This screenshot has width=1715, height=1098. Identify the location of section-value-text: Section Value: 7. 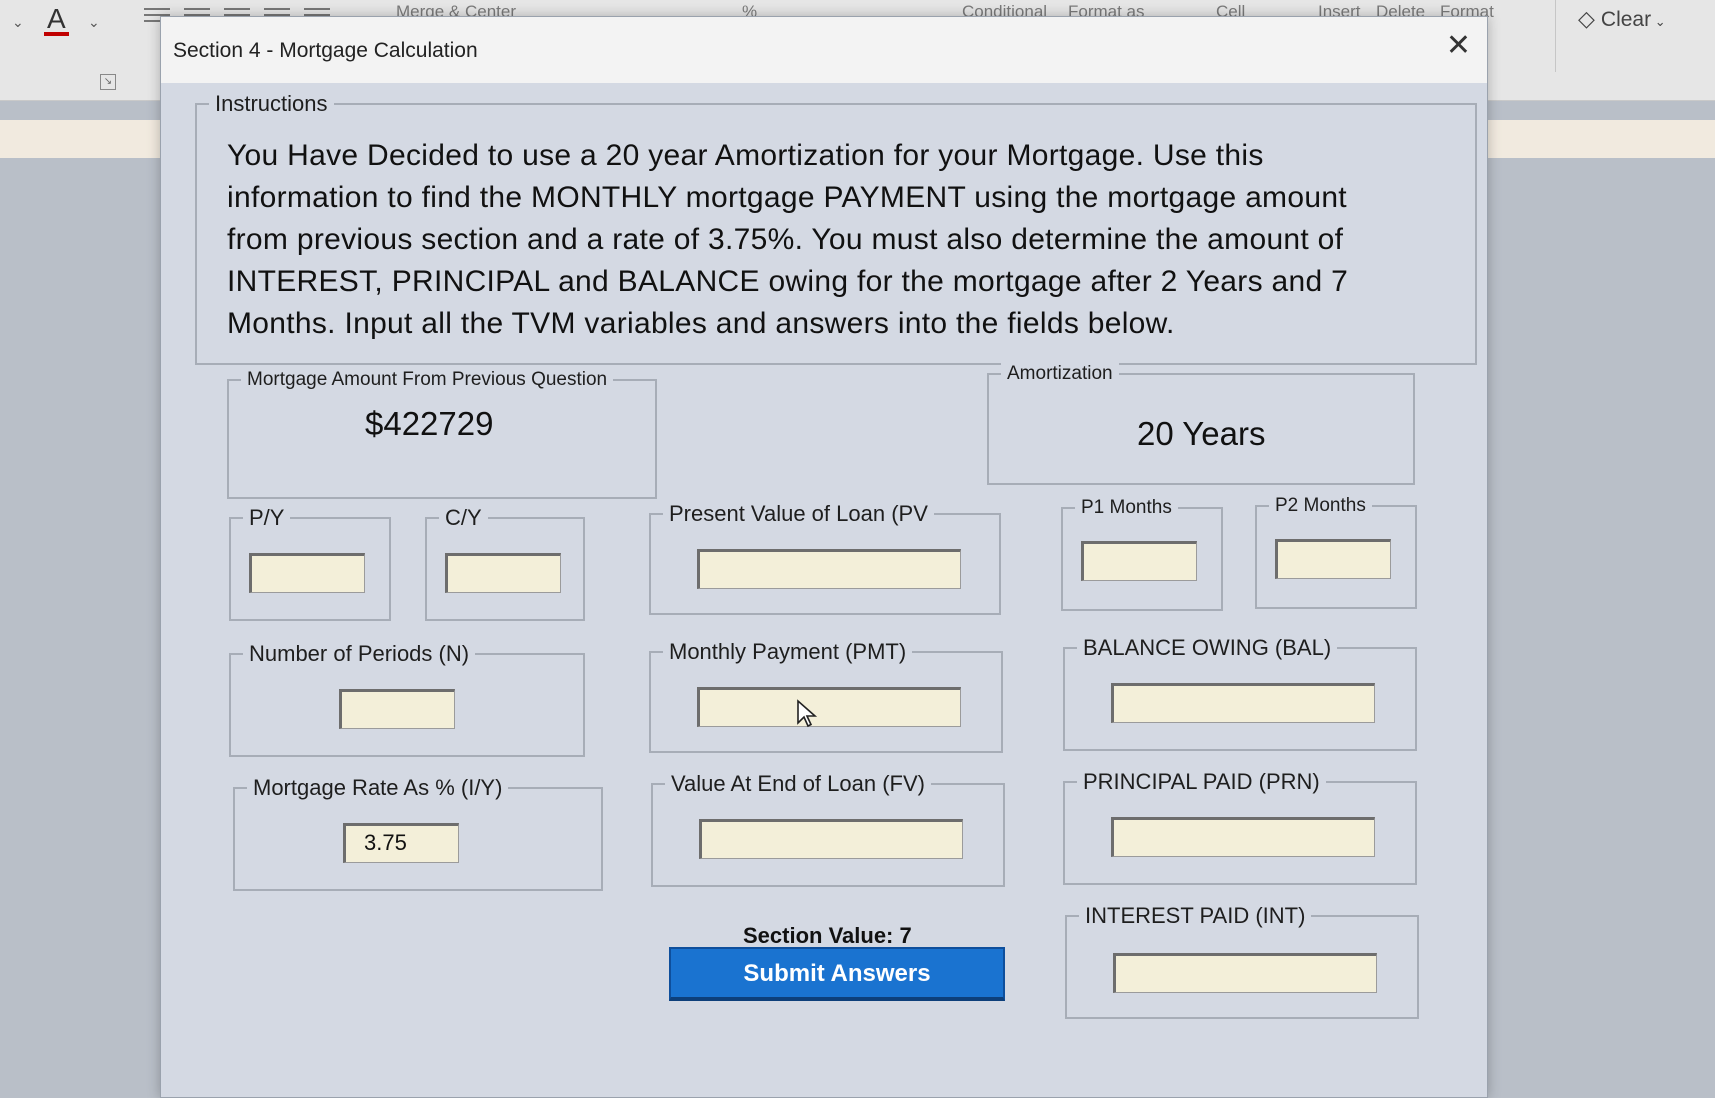
(827, 935).